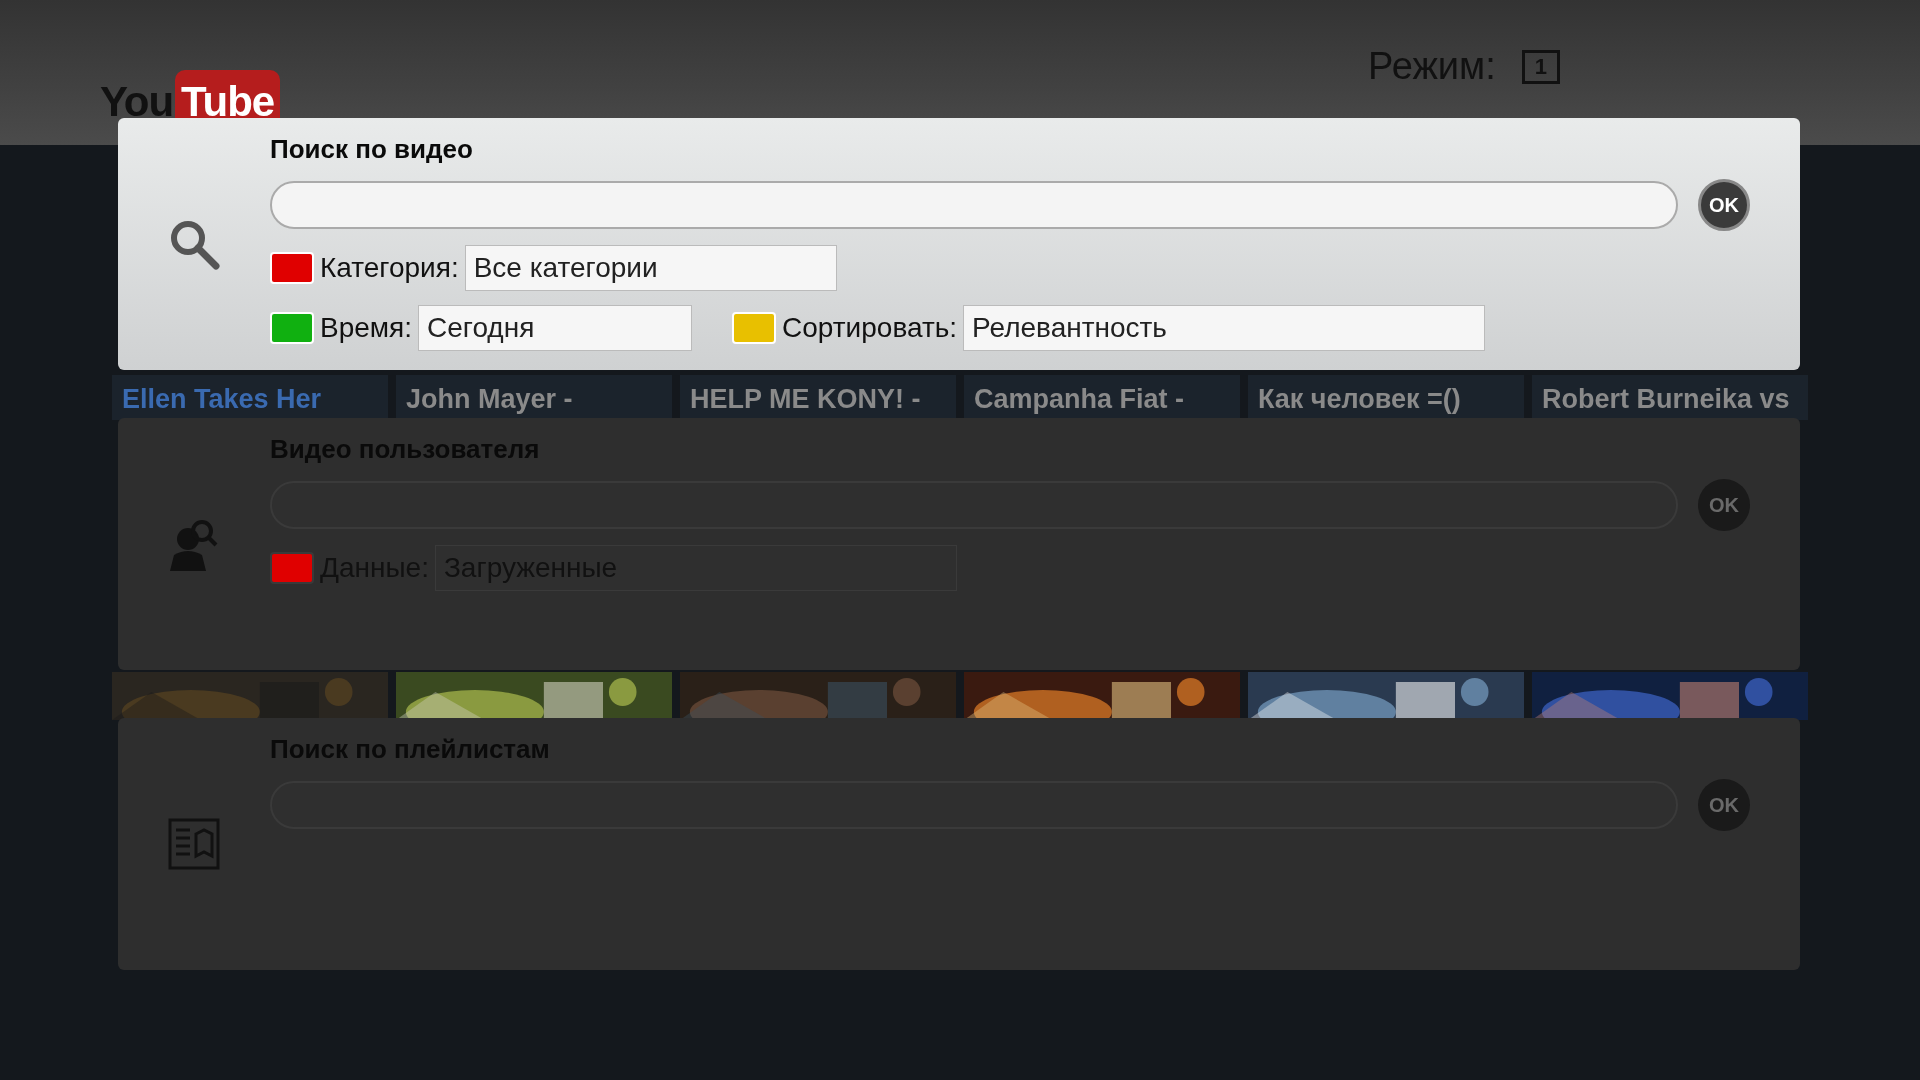 The image size is (1920, 1080). I want to click on video-title: HELP ME KONY! -, so click(818, 397).